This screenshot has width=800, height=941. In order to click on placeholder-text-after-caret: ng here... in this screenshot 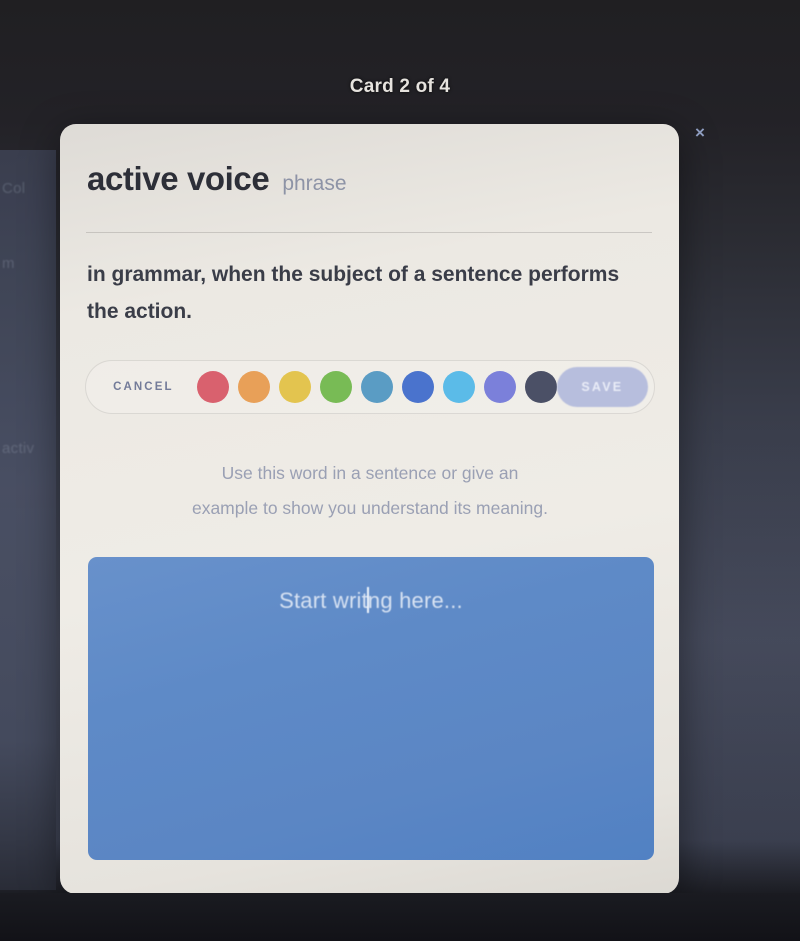, I will do `click(415, 600)`.